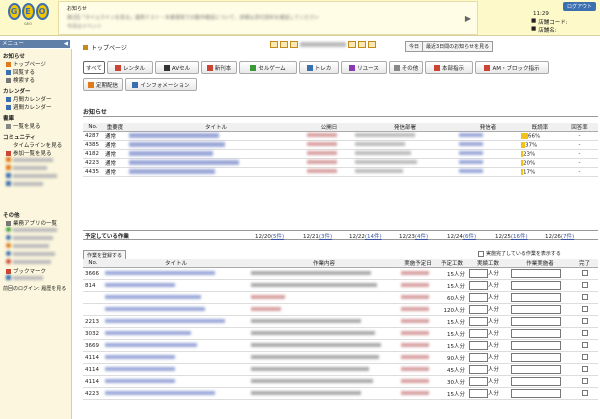 This screenshot has width=600, height=419. I want to click on col-answer: 回答率, so click(579, 127).